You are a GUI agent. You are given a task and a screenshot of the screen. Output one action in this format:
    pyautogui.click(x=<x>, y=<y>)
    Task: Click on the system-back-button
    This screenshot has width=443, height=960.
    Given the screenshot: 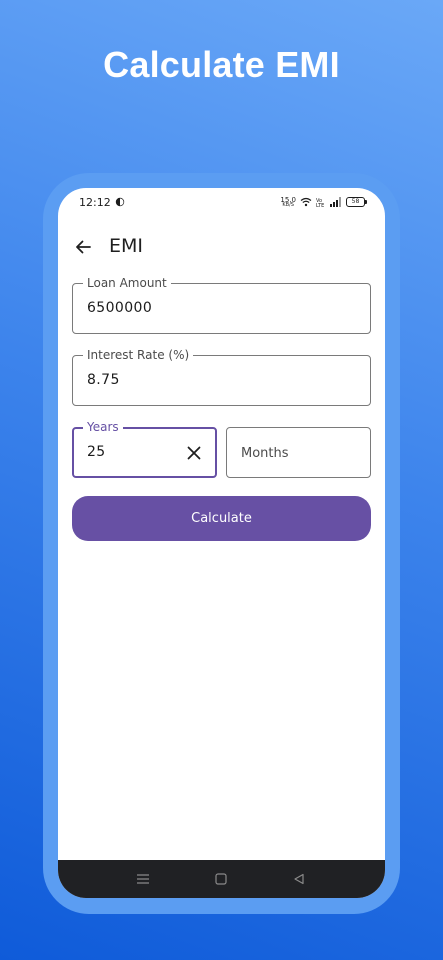 What is the action you would take?
    pyautogui.click(x=299, y=879)
    